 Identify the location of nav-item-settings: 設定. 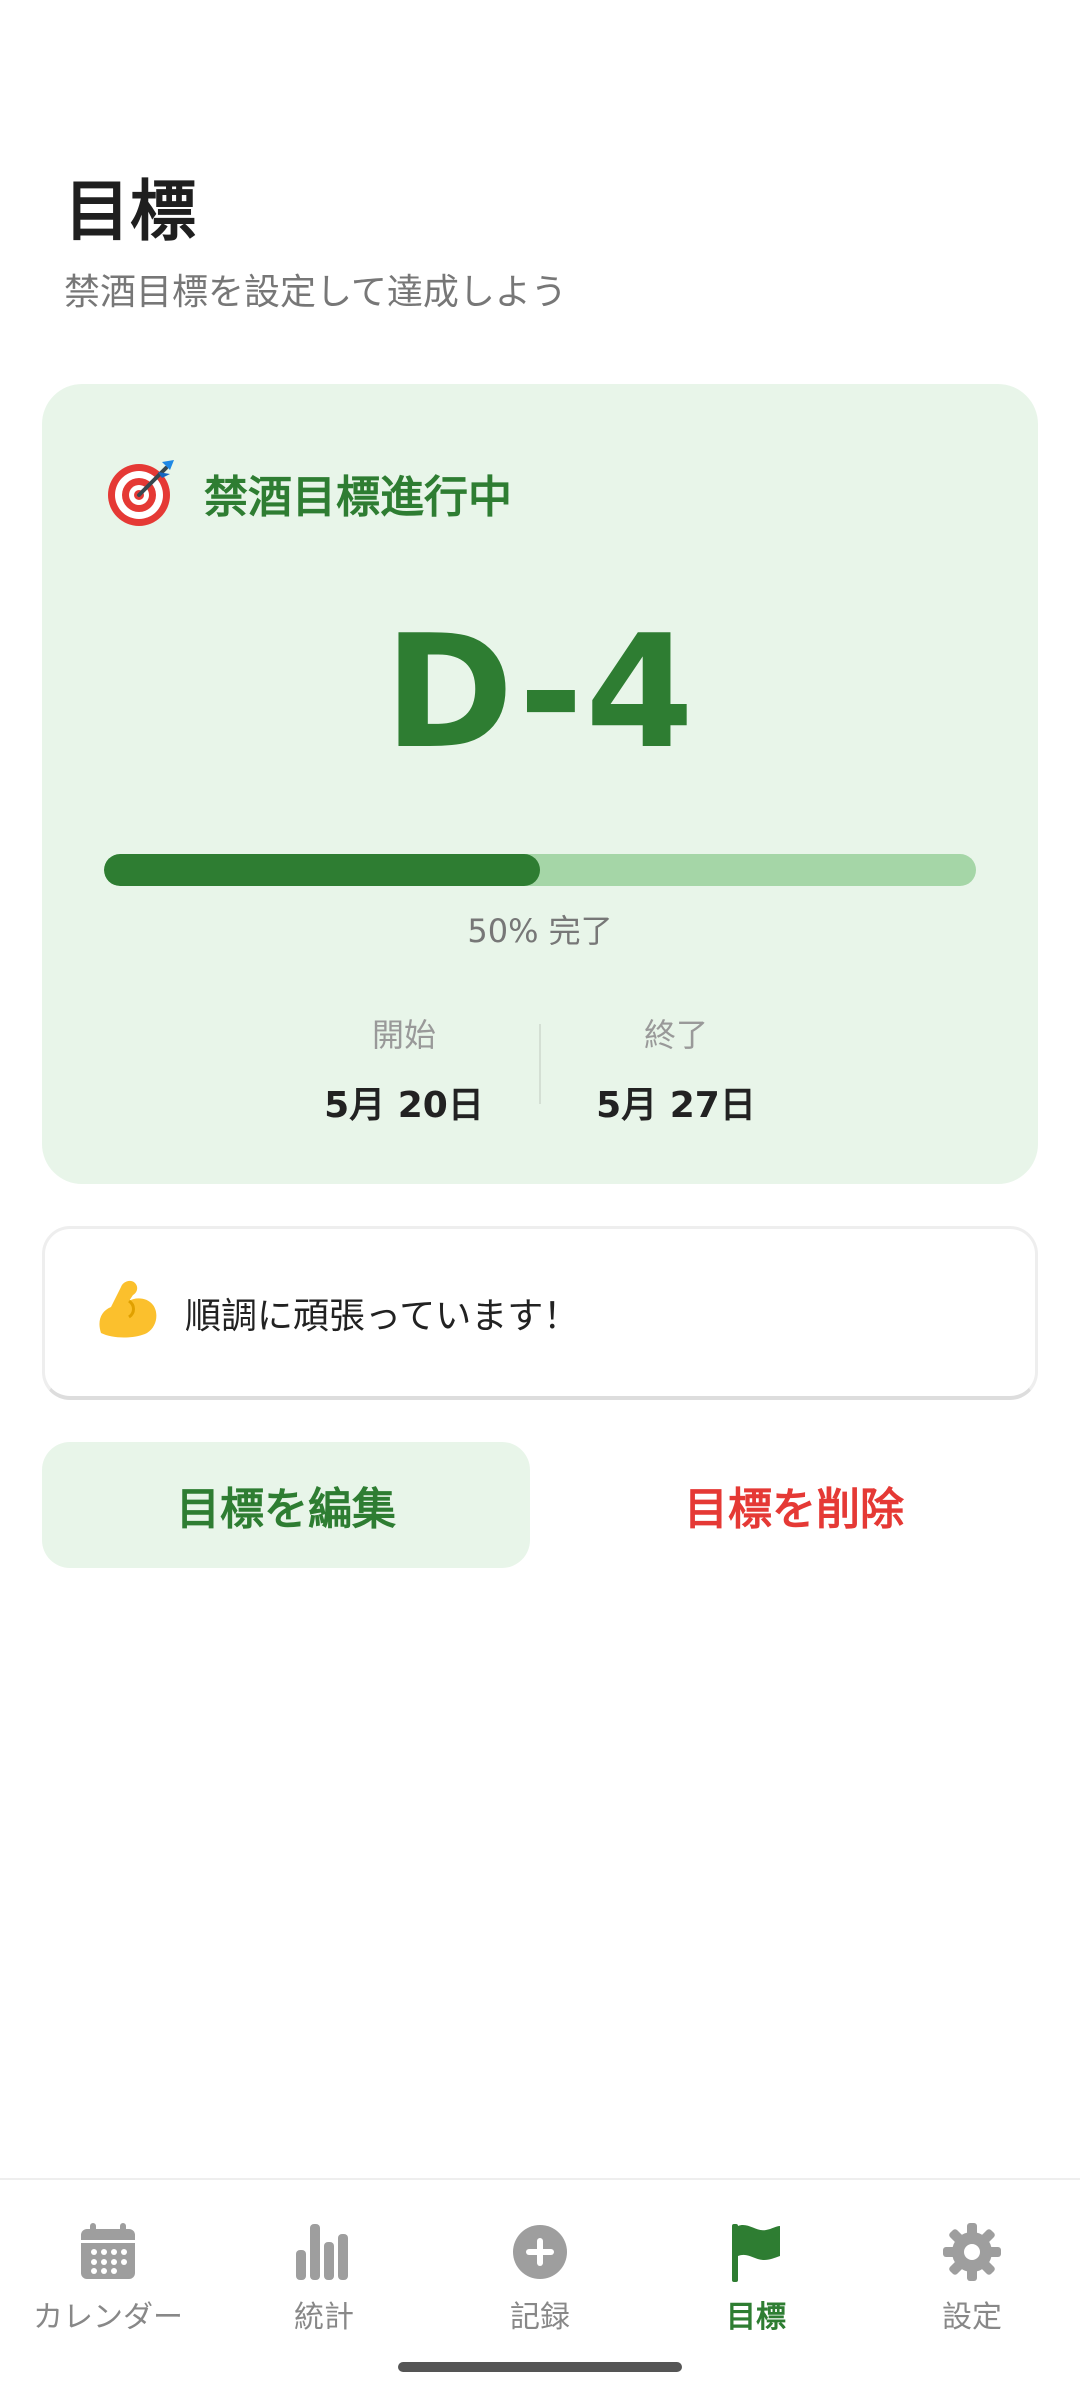
(972, 2291).